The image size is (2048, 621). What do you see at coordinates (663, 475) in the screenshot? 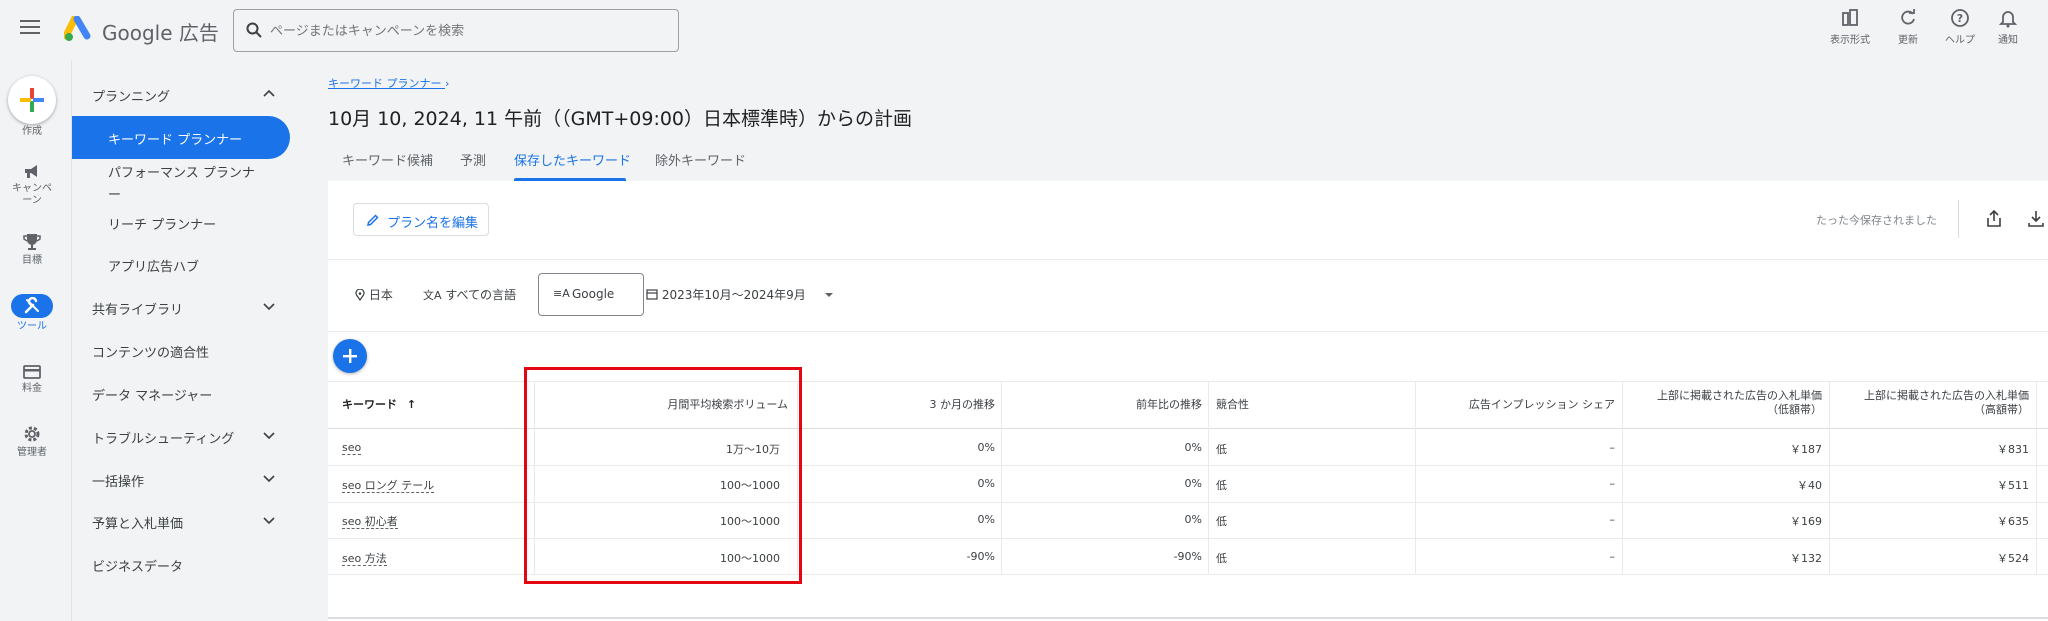
I see `highlight-annotation` at bounding box center [663, 475].